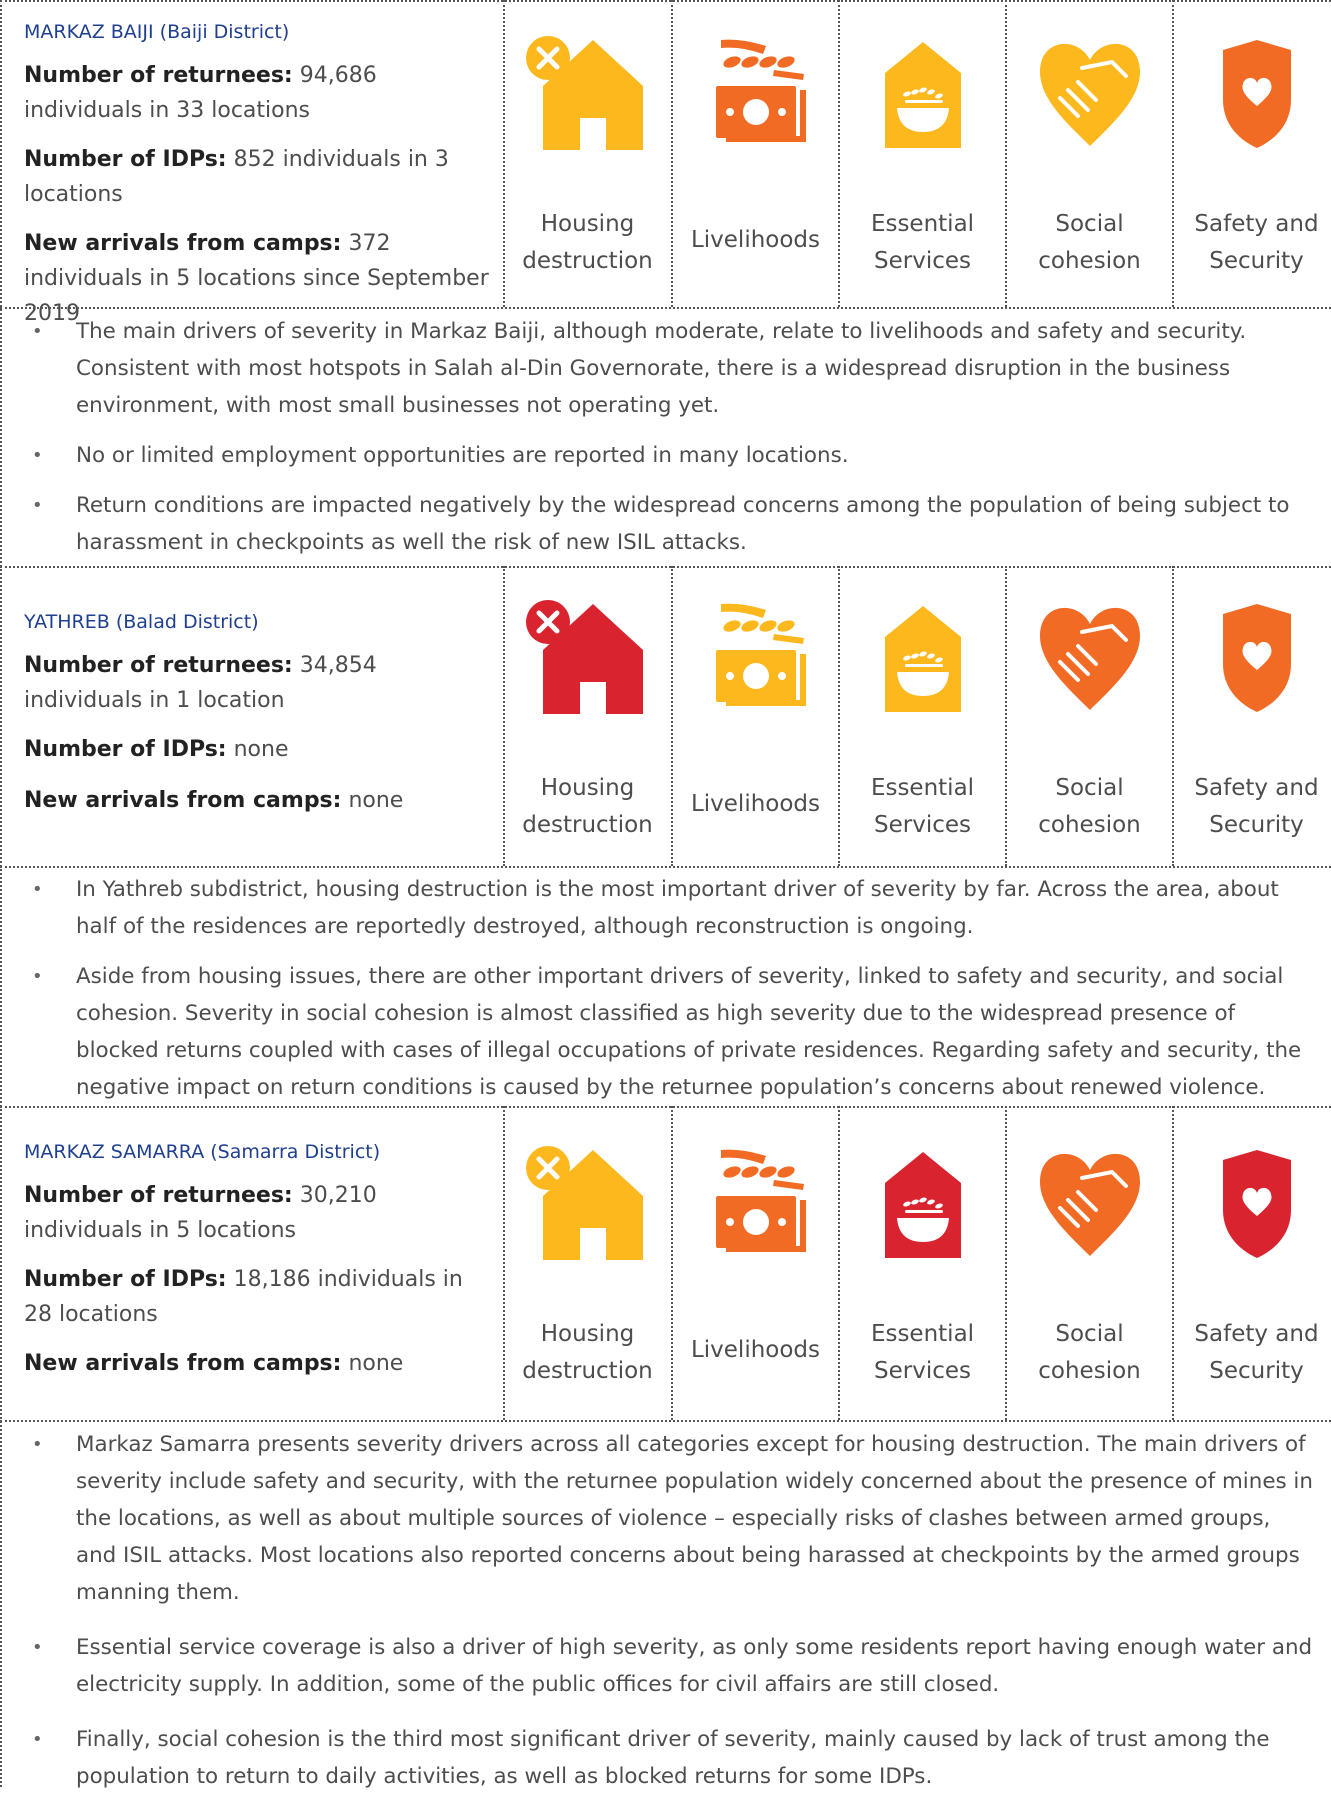 This screenshot has width=1331, height=1795. What do you see at coordinates (259, 1152) in the screenshot?
I see `location-title: MARKAZ SAMARRA (Samarra District)` at bounding box center [259, 1152].